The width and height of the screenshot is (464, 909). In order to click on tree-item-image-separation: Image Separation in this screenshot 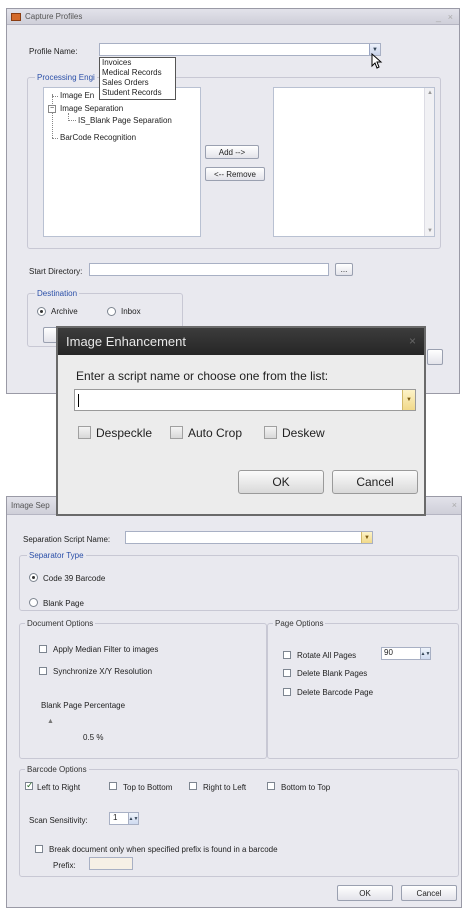, I will do `click(91, 108)`.